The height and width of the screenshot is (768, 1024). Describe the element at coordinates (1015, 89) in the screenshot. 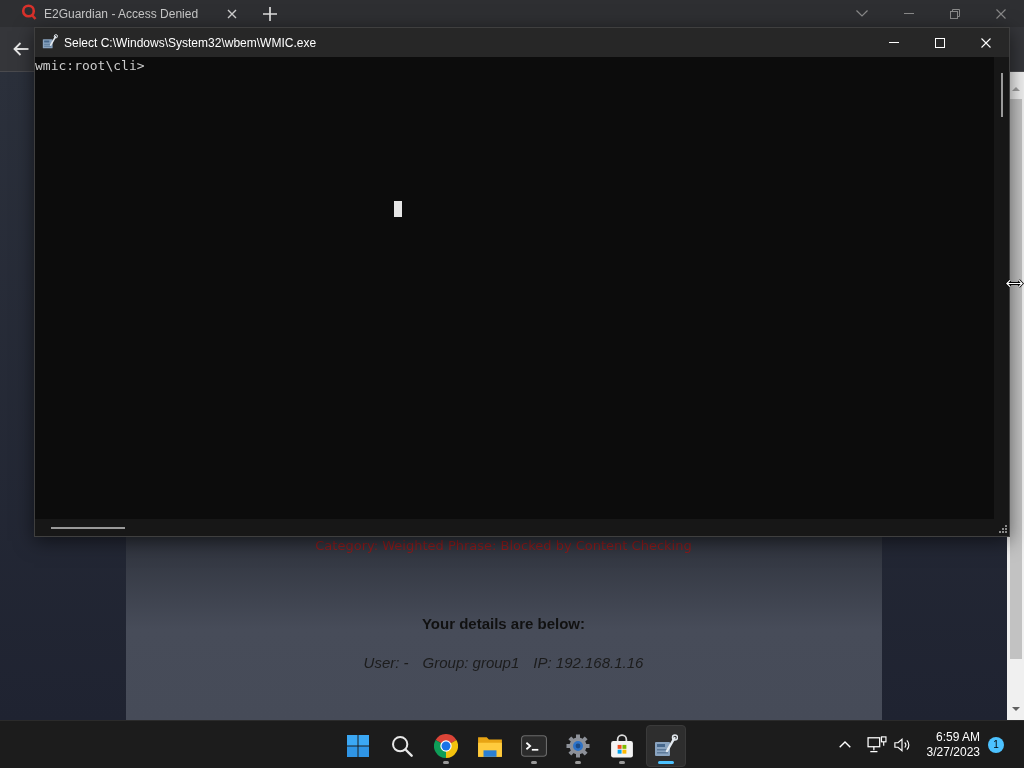

I see `scroll-up-arrow-icon` at that location.